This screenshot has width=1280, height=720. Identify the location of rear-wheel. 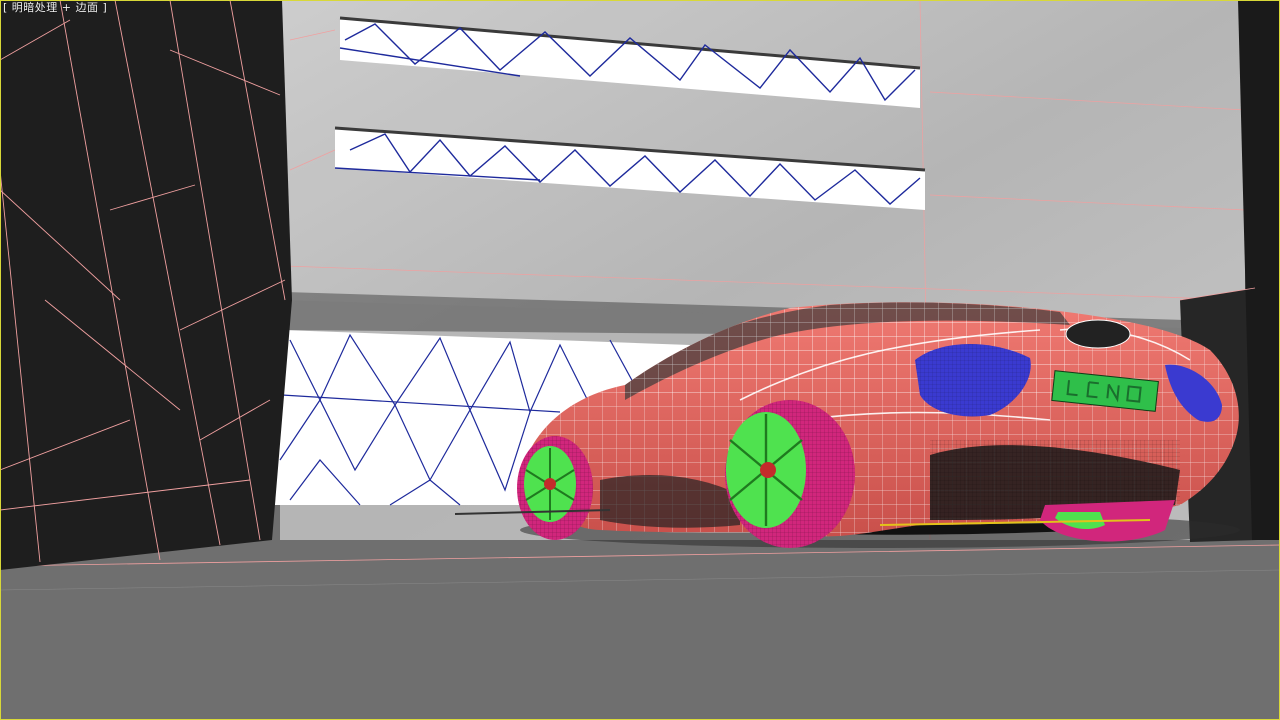
(790, 474).